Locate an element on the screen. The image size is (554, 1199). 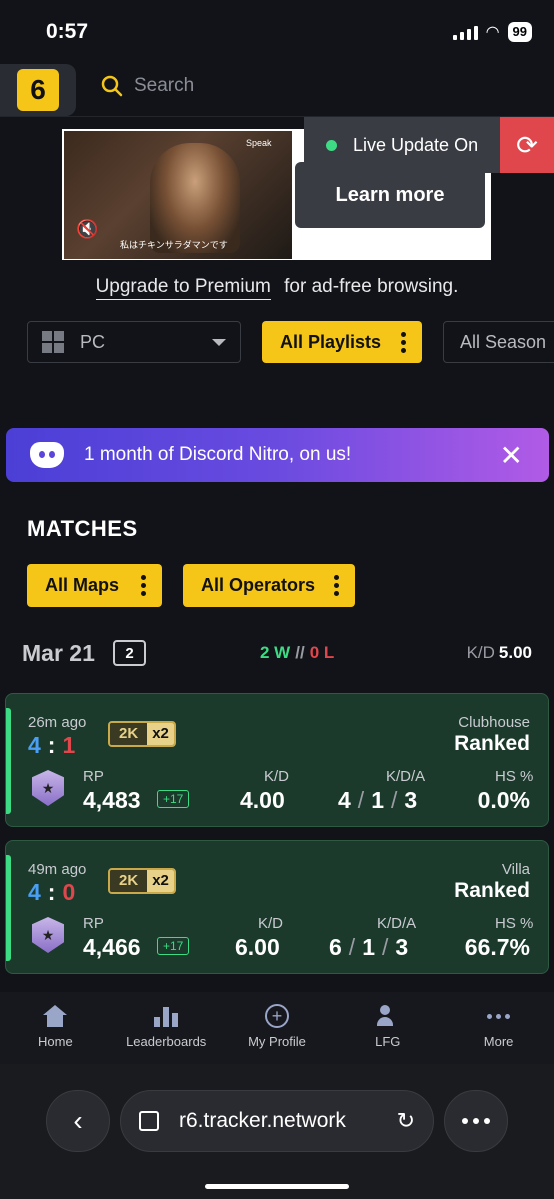
chevron-left-icon: ‹ is located at coordinates (78, 1120).